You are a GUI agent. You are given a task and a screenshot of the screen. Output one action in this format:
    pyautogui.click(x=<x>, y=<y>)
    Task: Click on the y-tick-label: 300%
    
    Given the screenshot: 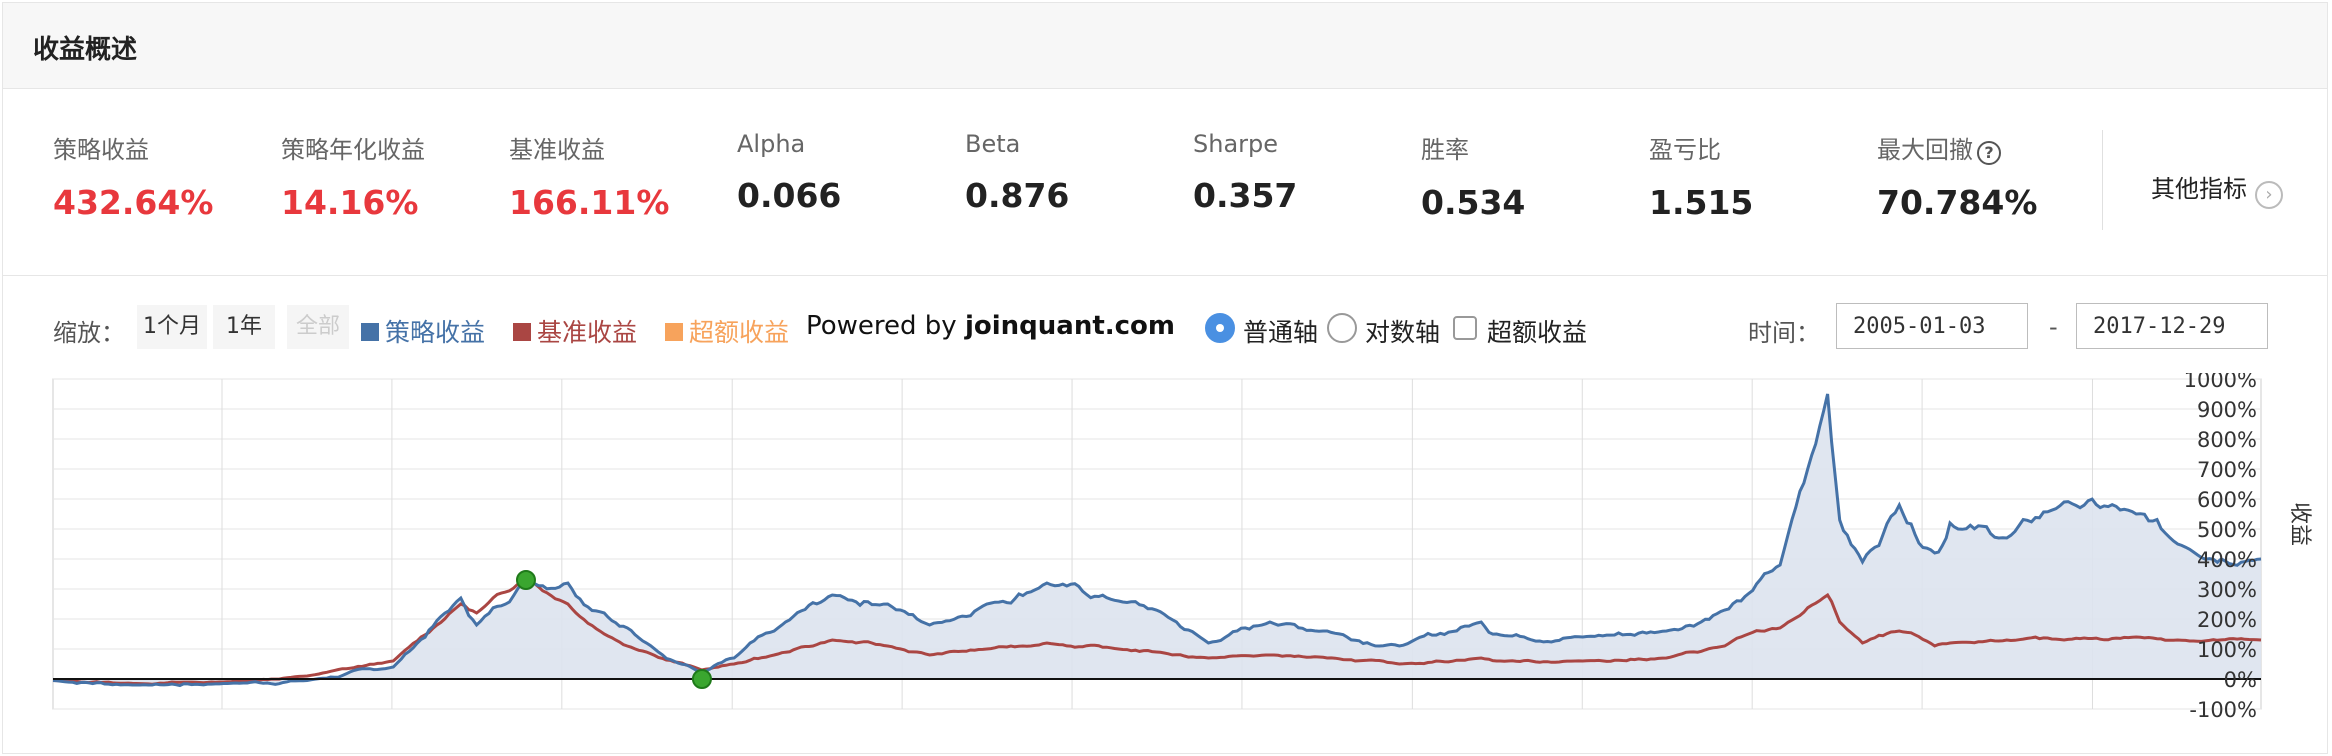 What is the action you would take?
    pyautogui.click(x=2227, y=590)
    